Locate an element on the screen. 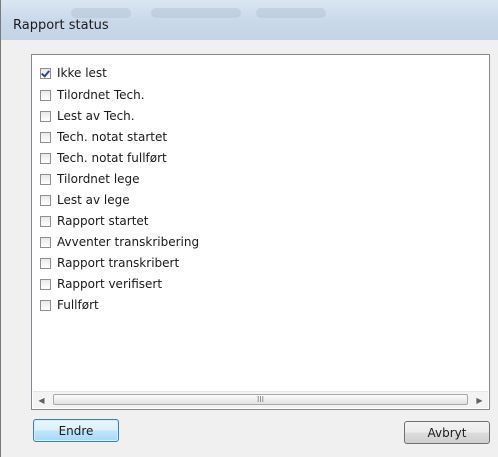 Image resolution: width=498 pixels, height=457 pixels. checklist-item: Avventer transkribering is located at coordinates (119, 242).